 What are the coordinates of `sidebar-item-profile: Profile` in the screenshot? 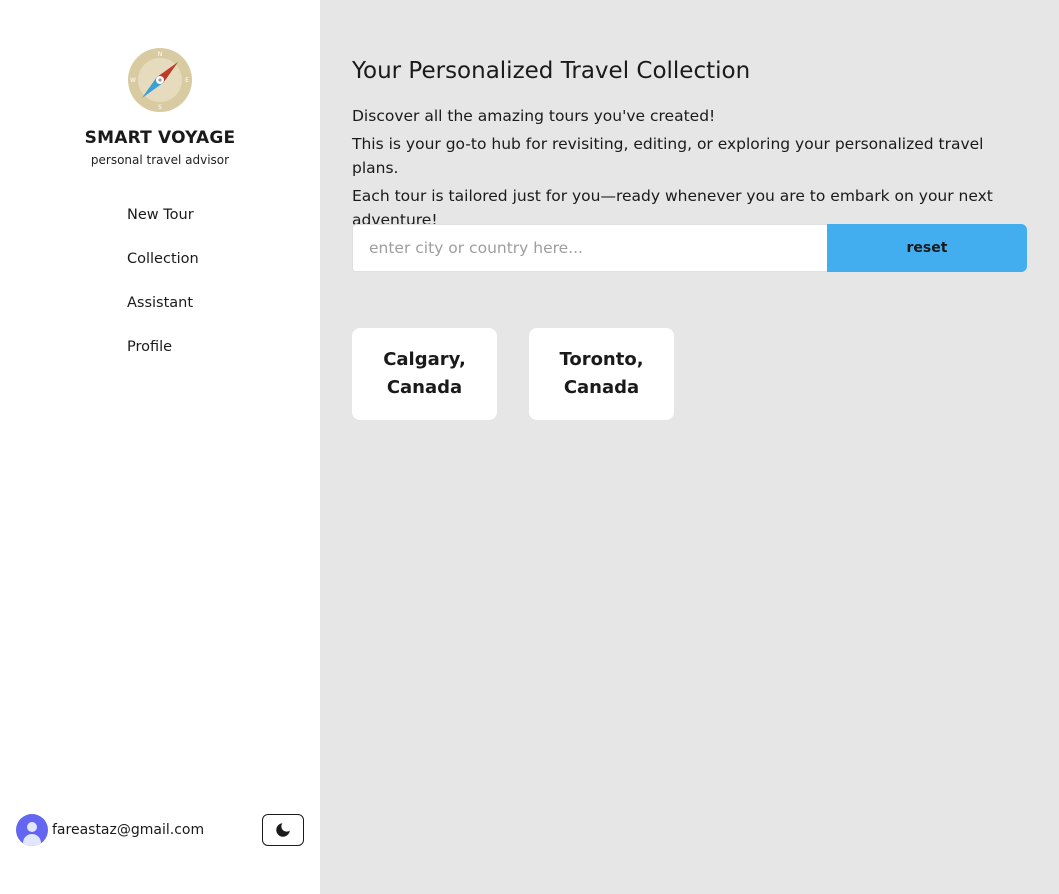 It's located at (163, 358).